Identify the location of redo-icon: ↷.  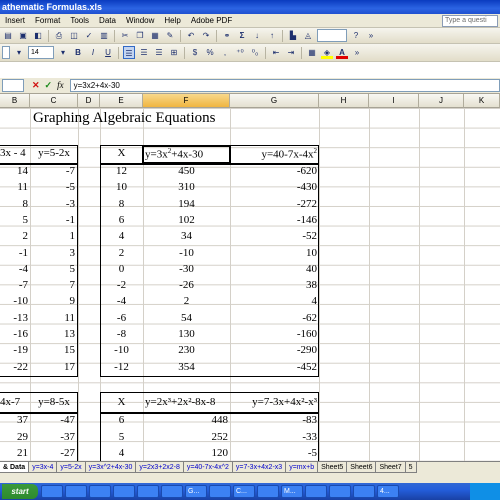
(206, 35).